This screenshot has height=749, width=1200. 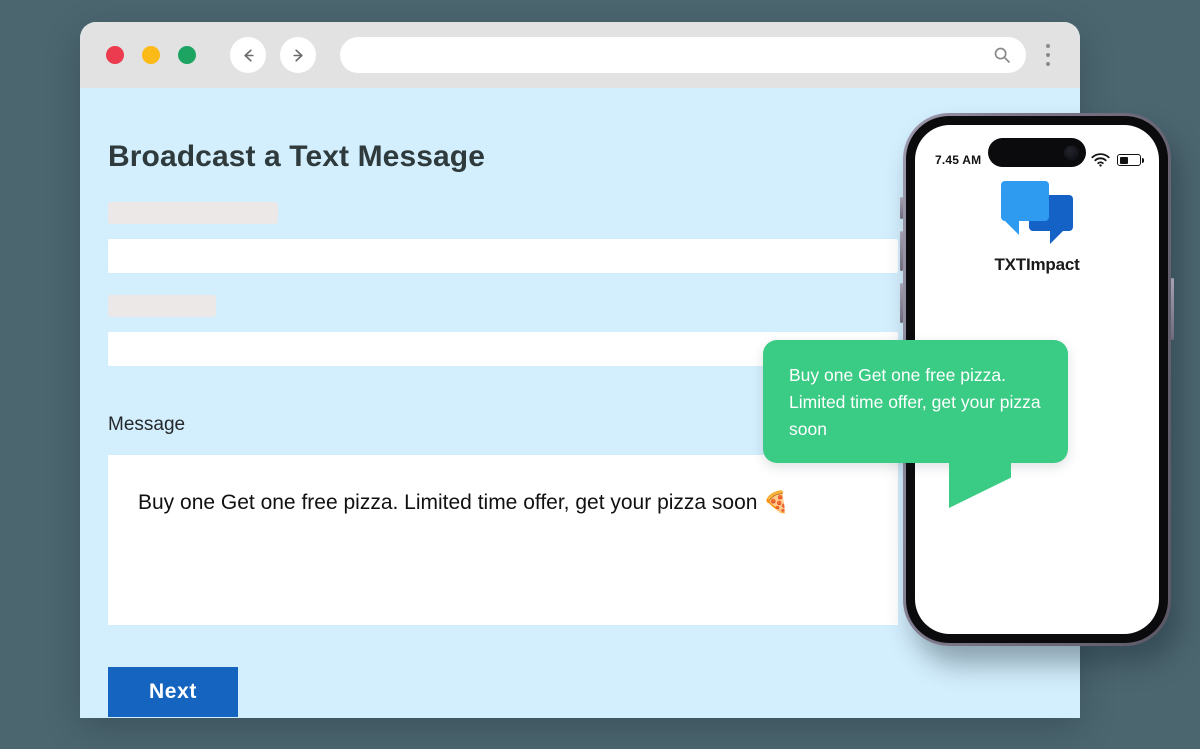 I want to click on browser-nav-buttons, so click(x=273, y=55).